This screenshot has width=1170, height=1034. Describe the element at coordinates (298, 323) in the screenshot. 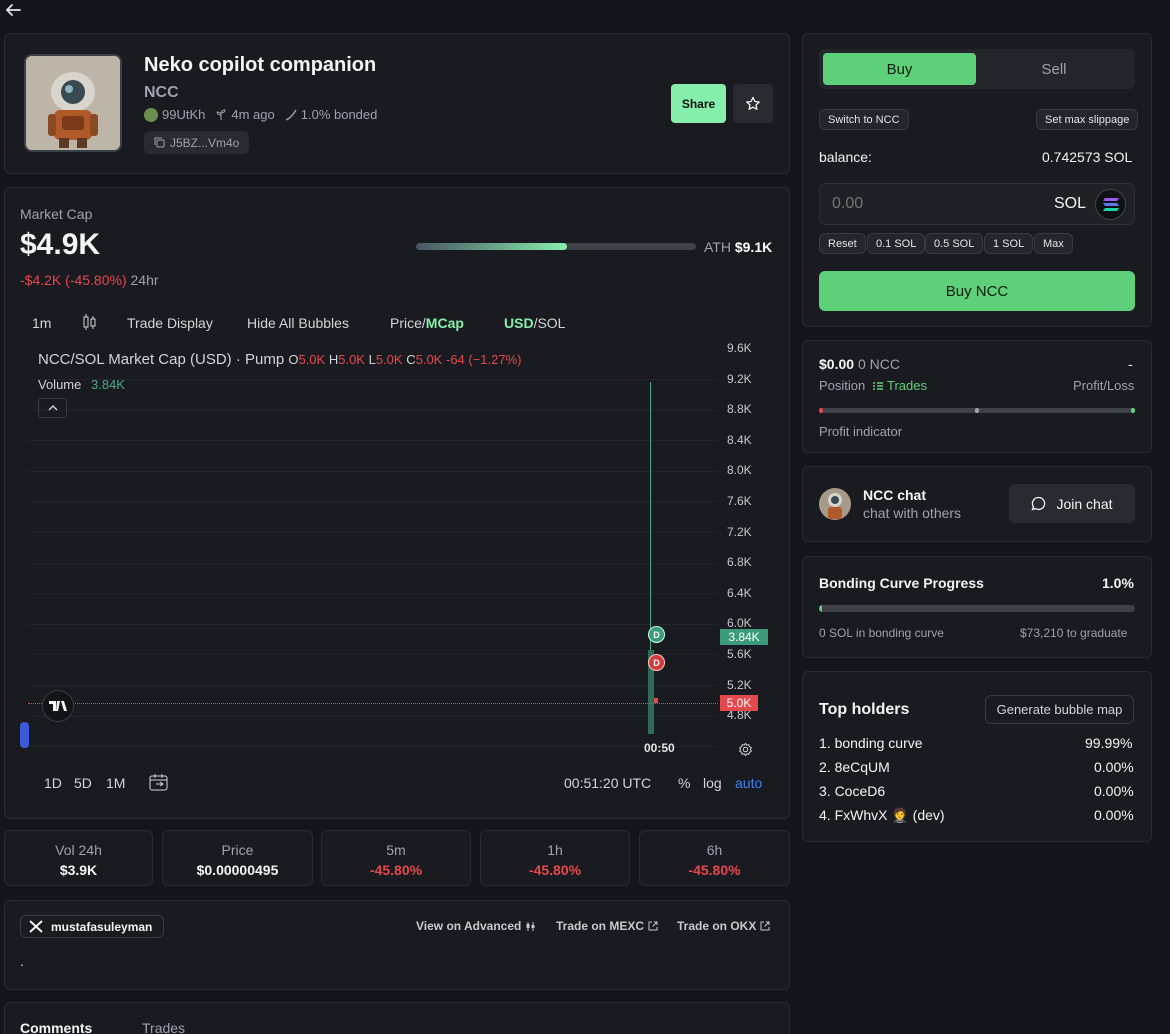

I see `hide-bubbles-button: Hide All Bubbles` at that location.